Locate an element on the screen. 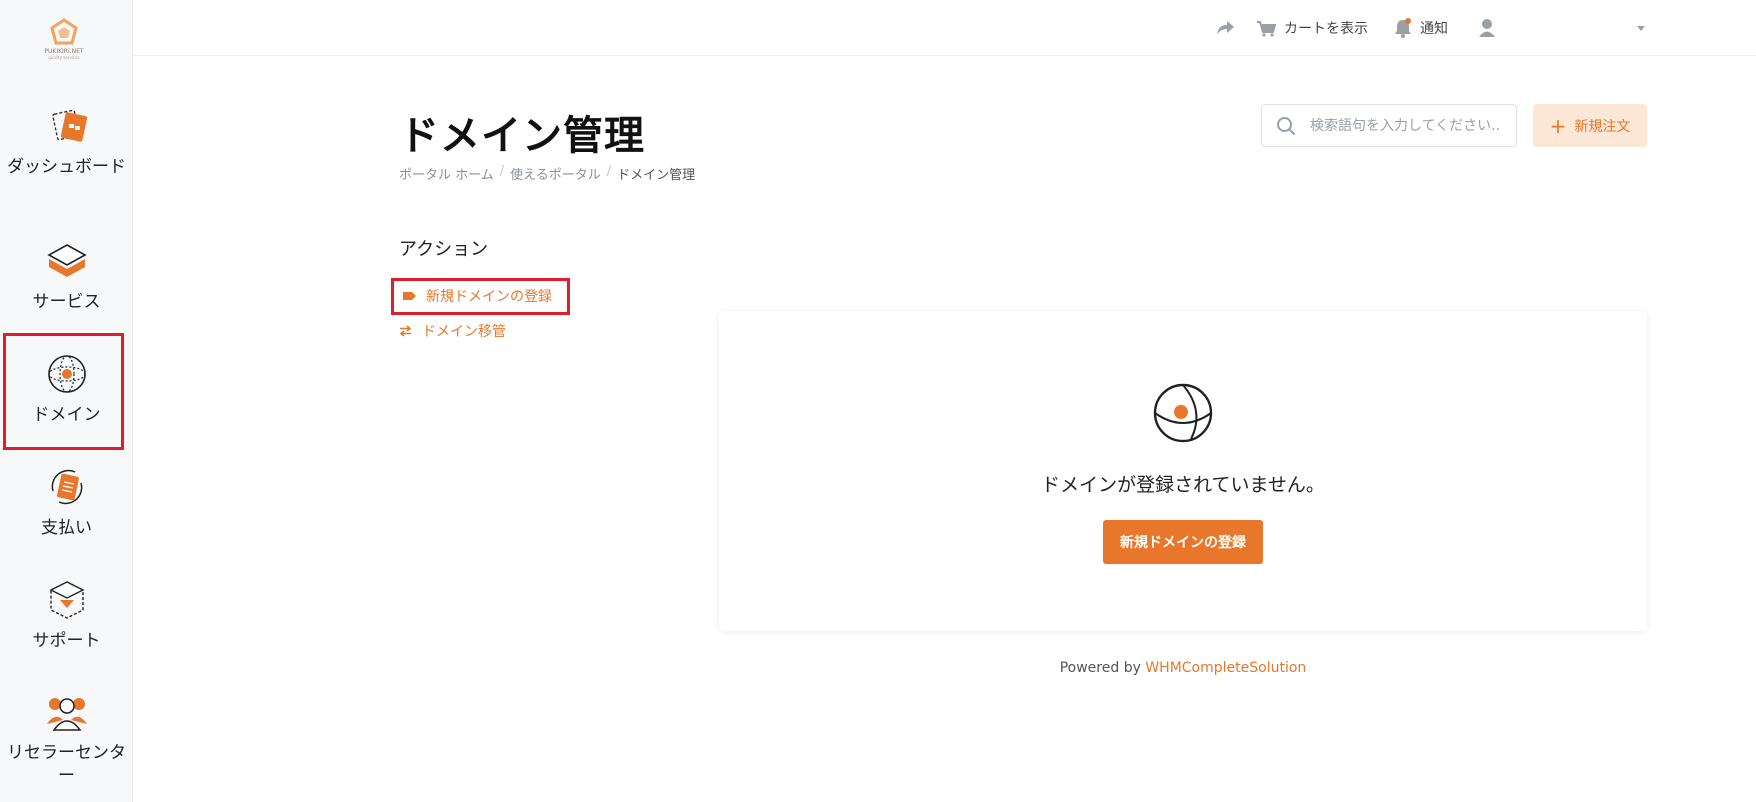  sidebar-item-services: サービス is located at coordinates (66, 276).